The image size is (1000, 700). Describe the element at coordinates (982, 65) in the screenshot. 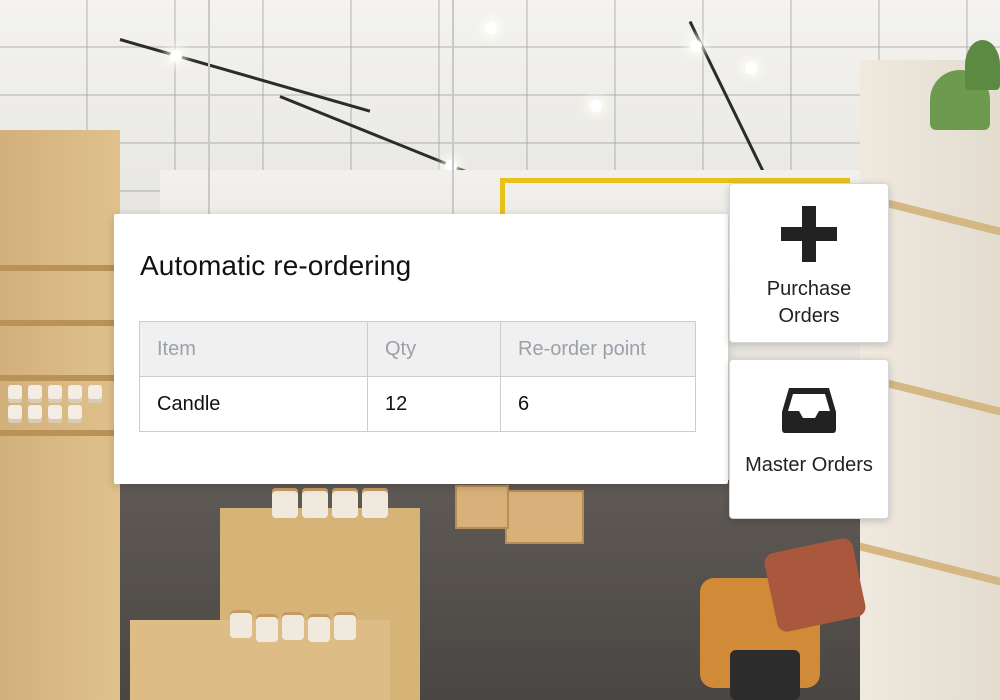

I see `plant` at that location.